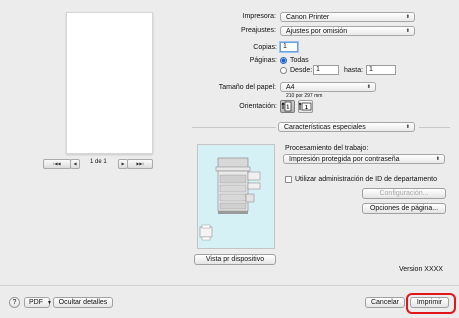 This screenshot has width=459, height=318. What do you see at coordinates (234, 127) in the screenshot?
I see `separator-left` at bounding box center [234, 127].